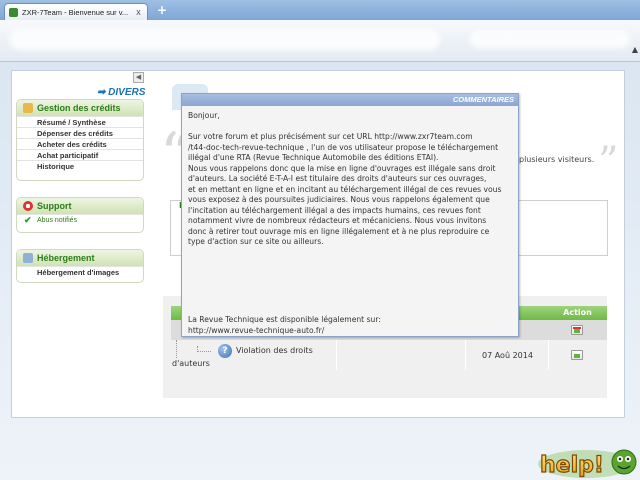 The width and height of the screenshot is (640, 480). What do you see at coordinates (28, 206) in the screenshot?
I see `lifebuoy-icon` at bounding box center [28, 206].